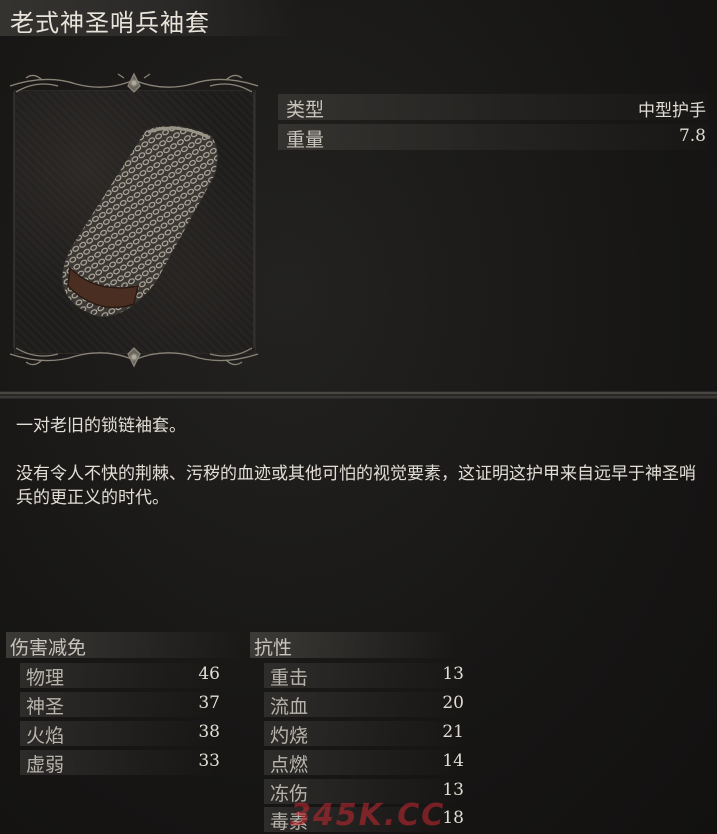  What do you see at coordinates (493, 107) in the screenshot?
I see `stat-row-type: 类型 中型护手` at bounding box center [493, 107].